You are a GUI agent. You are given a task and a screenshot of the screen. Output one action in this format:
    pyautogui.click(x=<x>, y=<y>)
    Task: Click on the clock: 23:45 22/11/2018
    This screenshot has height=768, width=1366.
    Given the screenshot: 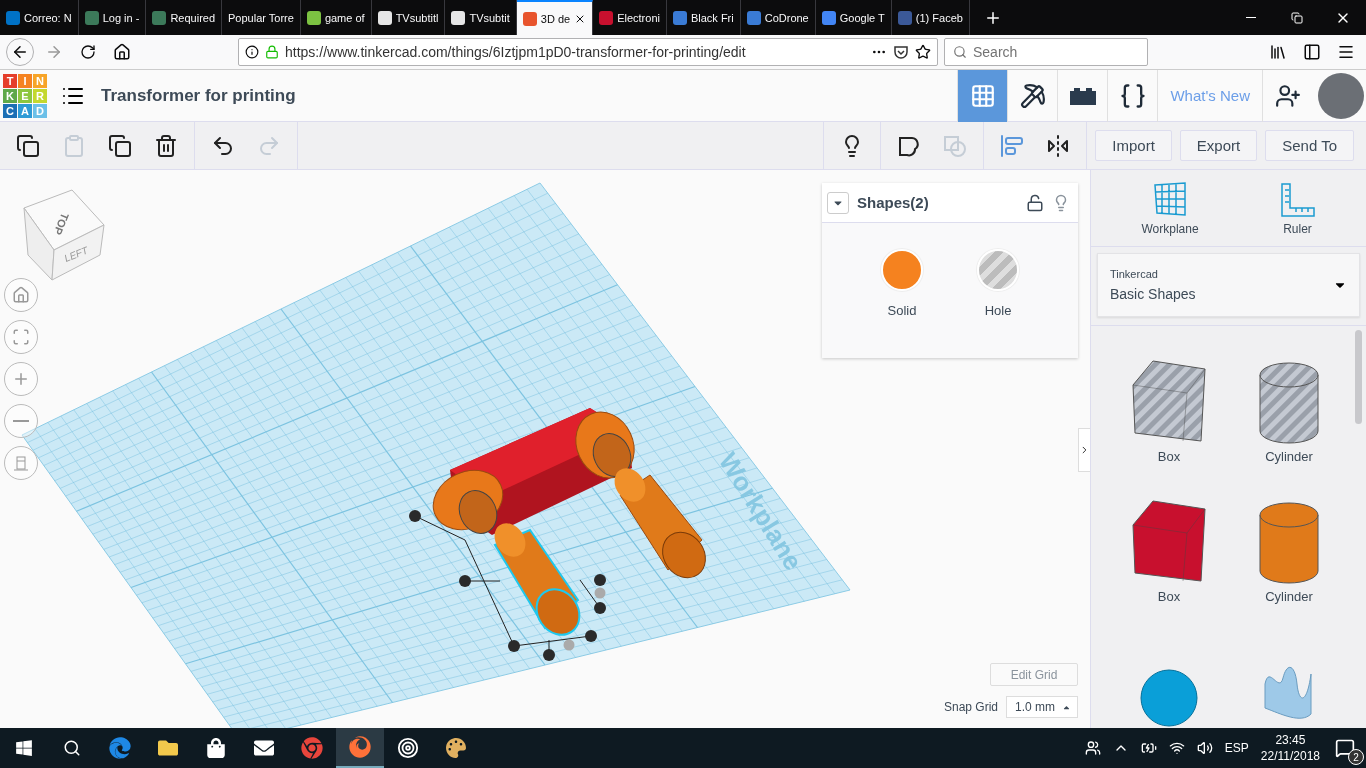 What is the action you would take?
    pyautogui.click(x=1290, y=748)
    